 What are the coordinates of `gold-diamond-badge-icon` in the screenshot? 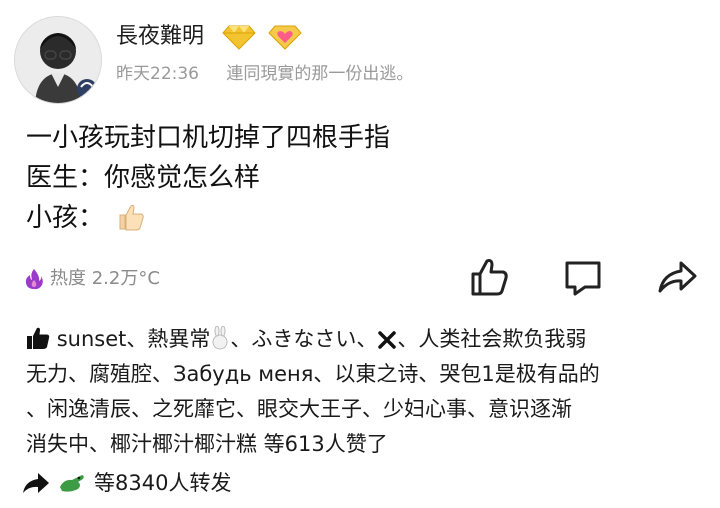 It's located at (239, 37).